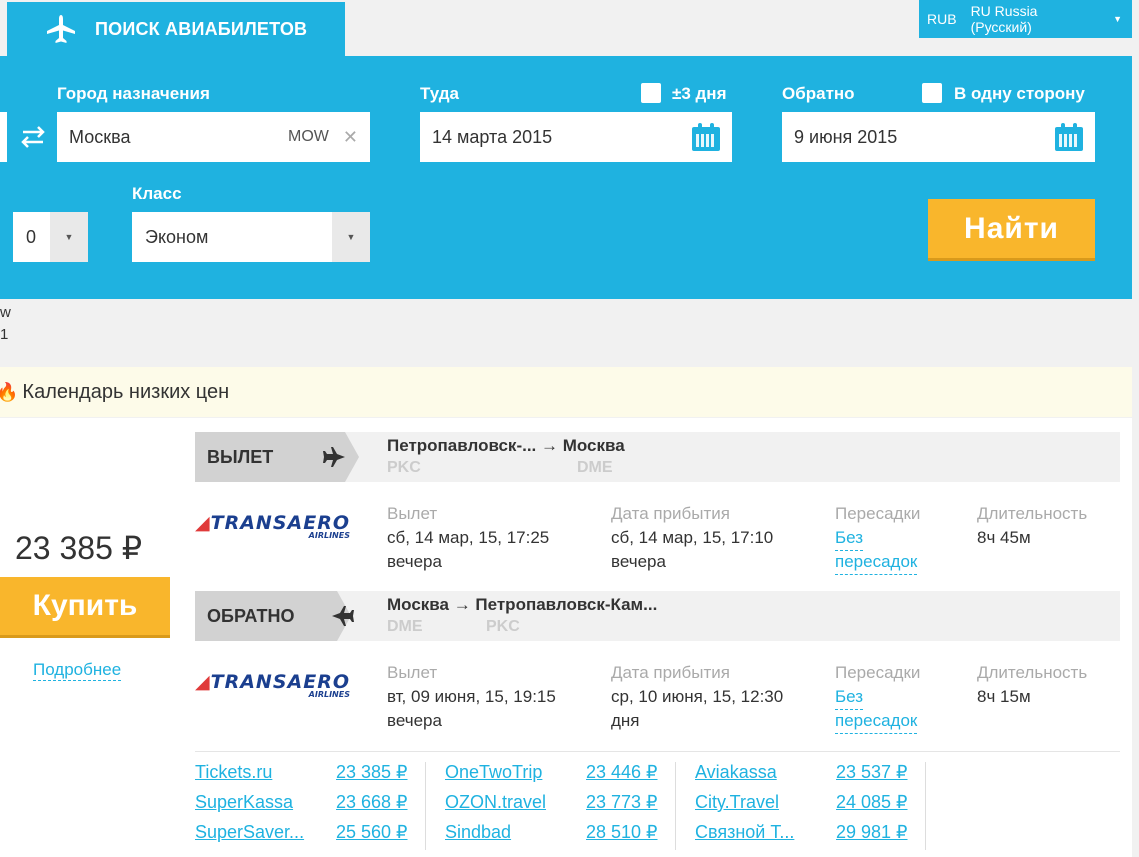 This screenshot has width=1139, height=857. I want to click on stops-label: Пересадки, so click(878, 672).